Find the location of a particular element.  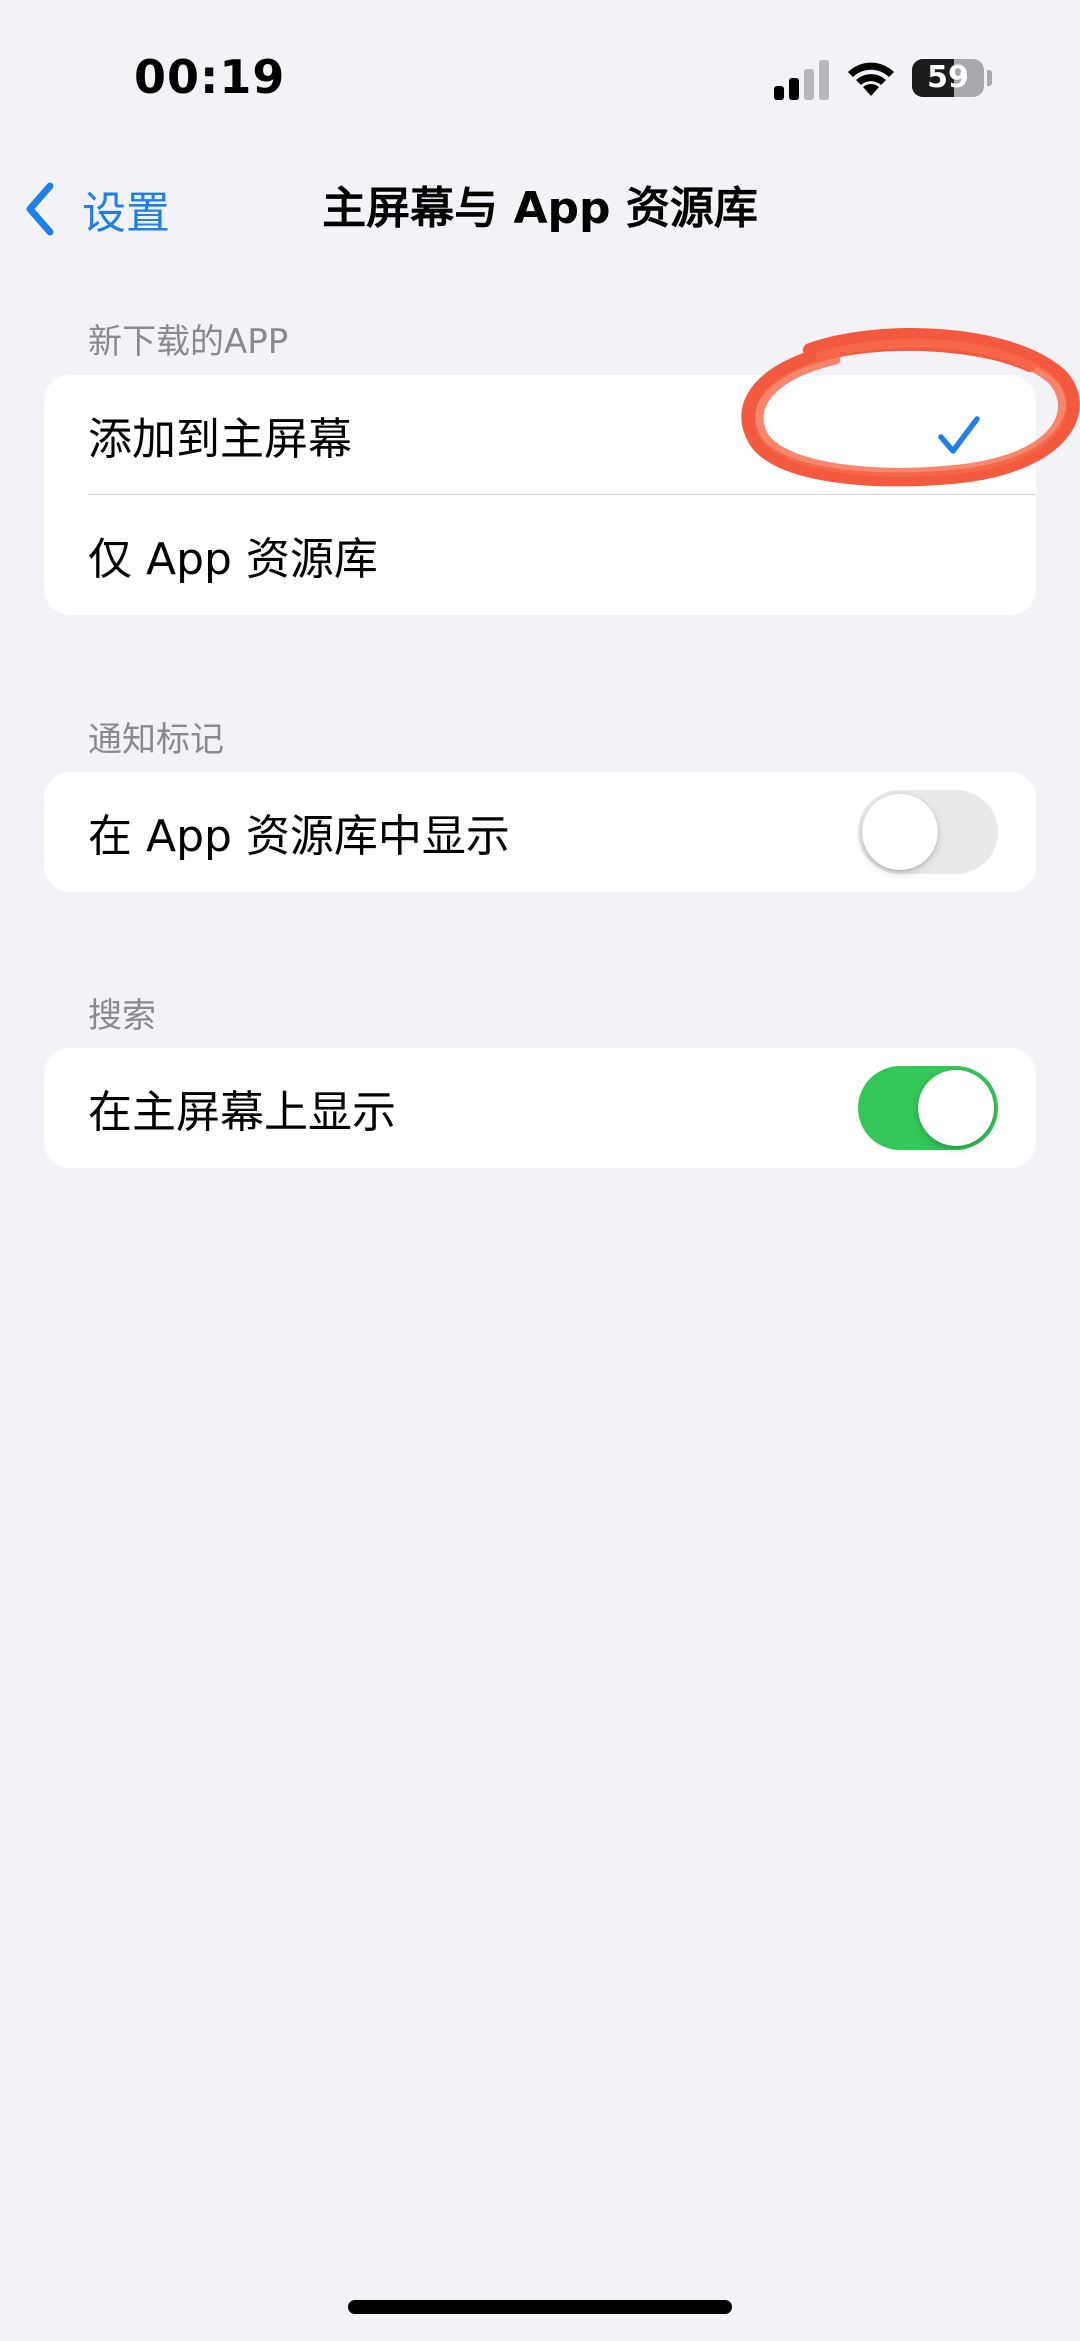

row-label: 添加到主屏幕 is located at coordinates (220, 439).